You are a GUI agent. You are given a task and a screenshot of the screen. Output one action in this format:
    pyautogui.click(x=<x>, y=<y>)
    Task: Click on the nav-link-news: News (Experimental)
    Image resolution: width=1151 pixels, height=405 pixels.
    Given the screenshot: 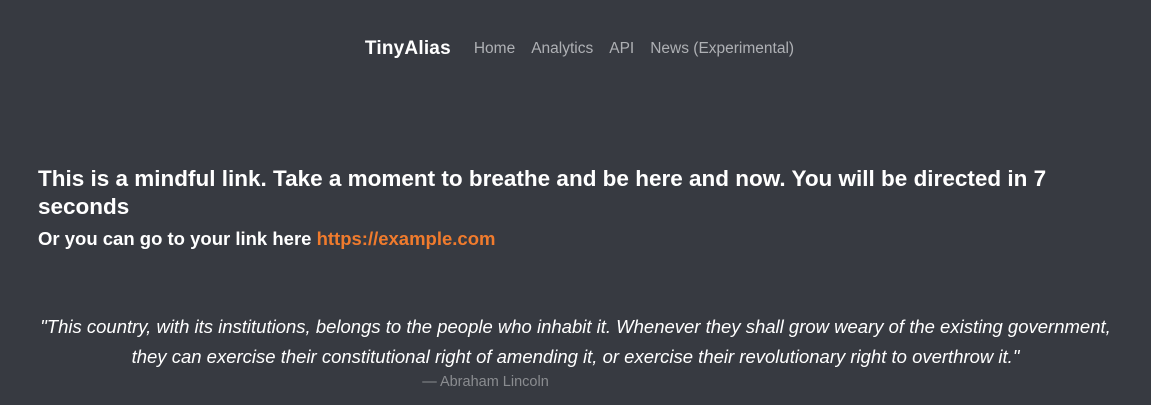 What is the action you would take?
    pyautogui.click(x=722, y=49)
    